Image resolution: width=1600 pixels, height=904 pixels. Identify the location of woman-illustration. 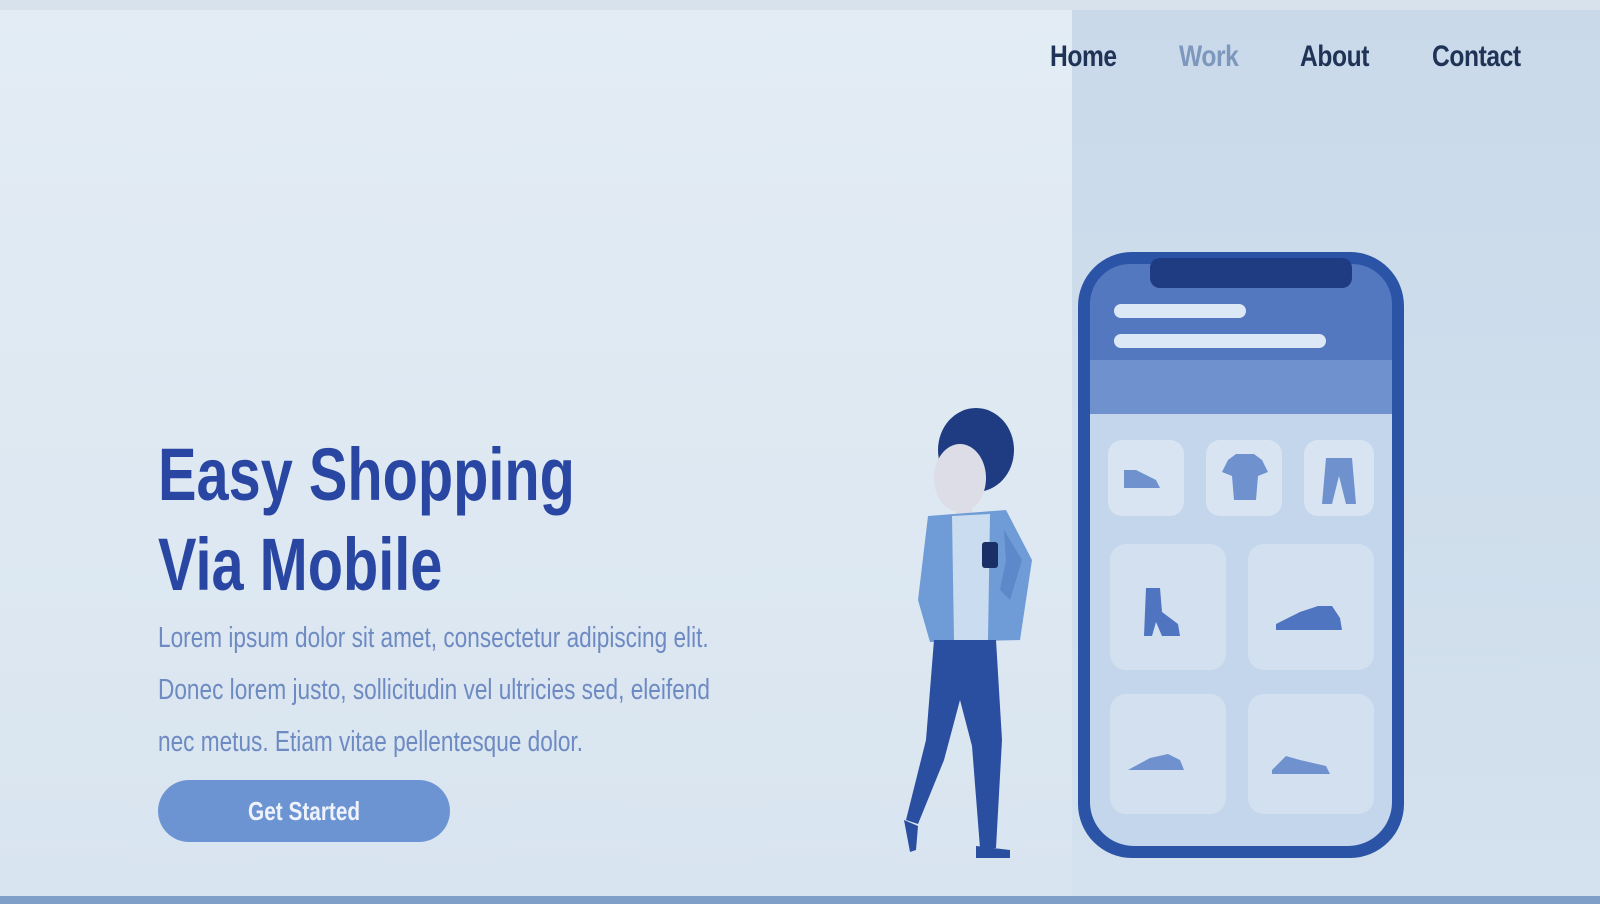
(968, 633).